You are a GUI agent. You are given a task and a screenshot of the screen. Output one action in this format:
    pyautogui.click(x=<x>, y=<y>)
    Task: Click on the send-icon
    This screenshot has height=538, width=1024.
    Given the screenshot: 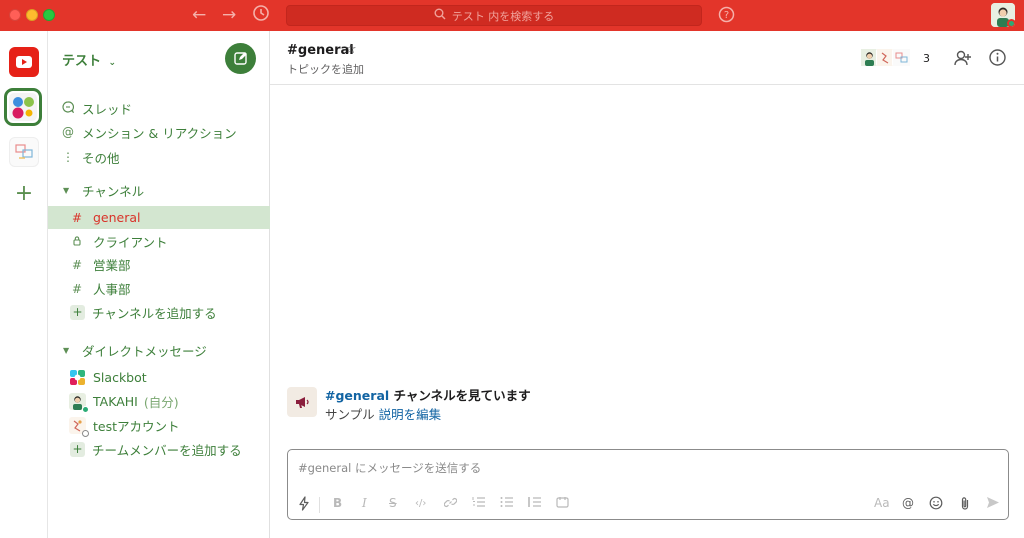 What is the action you would take?
    pyautogui.click(x=993, y=504)
    